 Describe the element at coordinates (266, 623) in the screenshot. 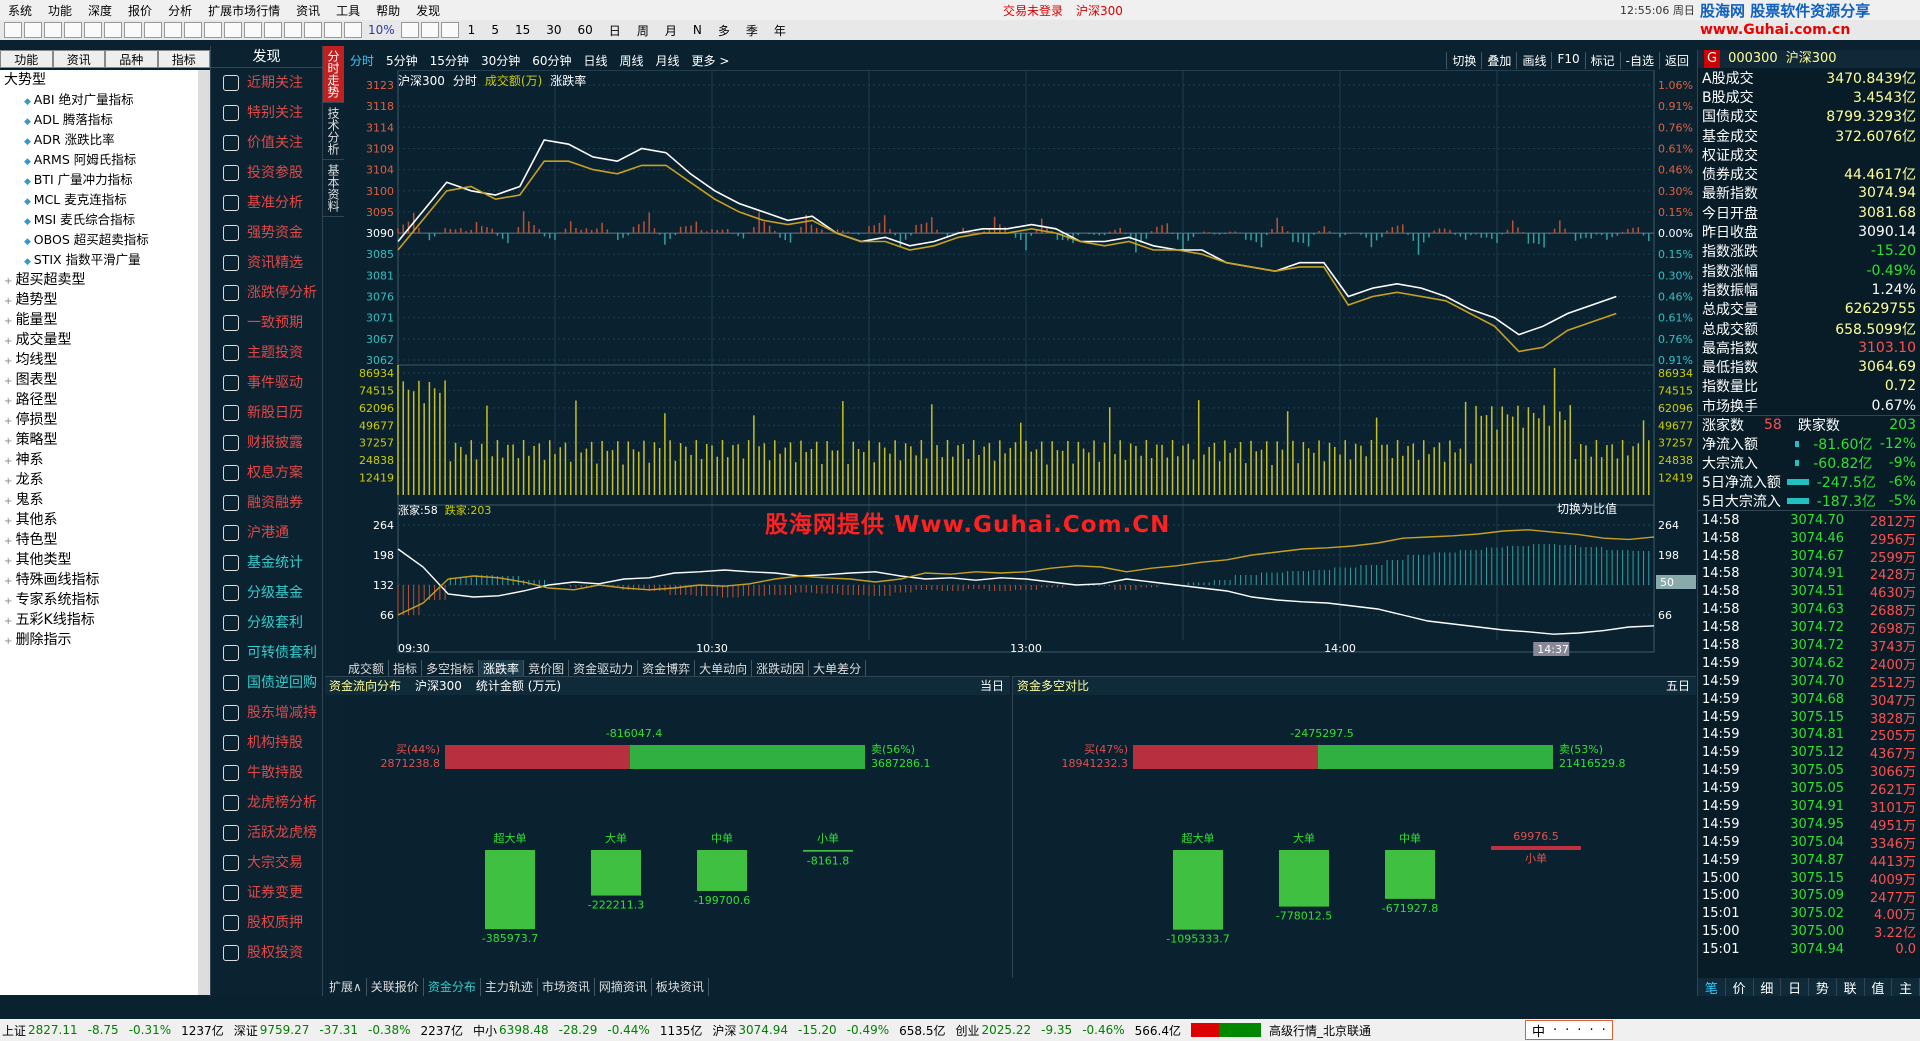

I see `discover-item: 分级套利` at that location.